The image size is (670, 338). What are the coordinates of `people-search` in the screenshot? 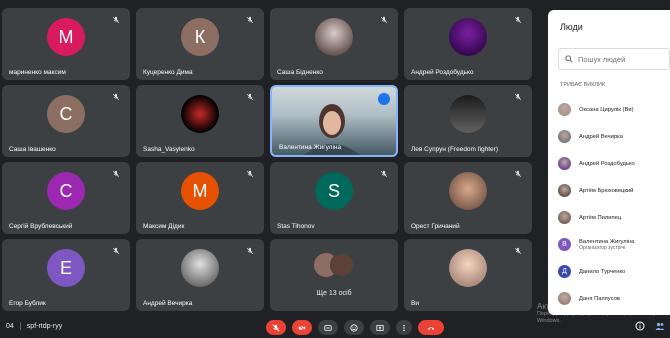 It's located at (614, 59).